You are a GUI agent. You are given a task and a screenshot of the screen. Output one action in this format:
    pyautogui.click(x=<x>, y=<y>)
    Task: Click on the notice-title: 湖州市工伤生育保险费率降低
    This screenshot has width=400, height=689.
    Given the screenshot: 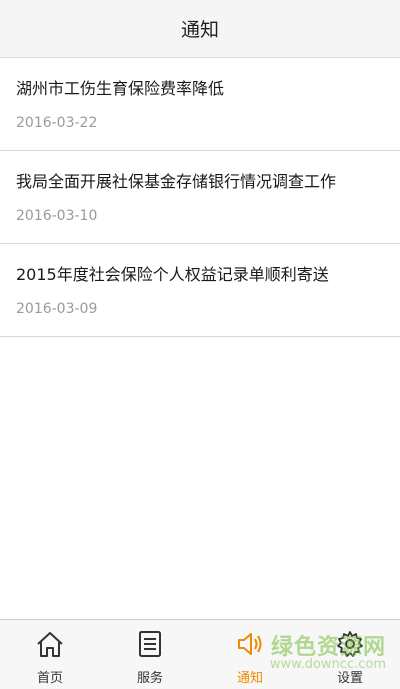 What is the action you would take?
    pyautogui.click(x=120, y=88)
    